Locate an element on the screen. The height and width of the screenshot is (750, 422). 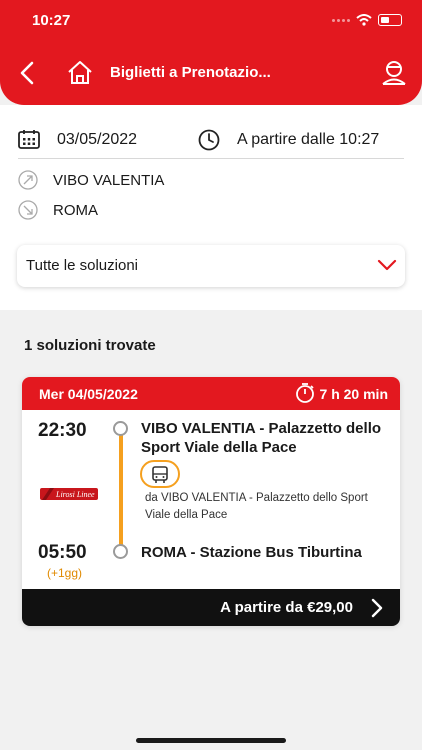
results-count: 1 soluzioni trovate is located at coordinates (90, 345).